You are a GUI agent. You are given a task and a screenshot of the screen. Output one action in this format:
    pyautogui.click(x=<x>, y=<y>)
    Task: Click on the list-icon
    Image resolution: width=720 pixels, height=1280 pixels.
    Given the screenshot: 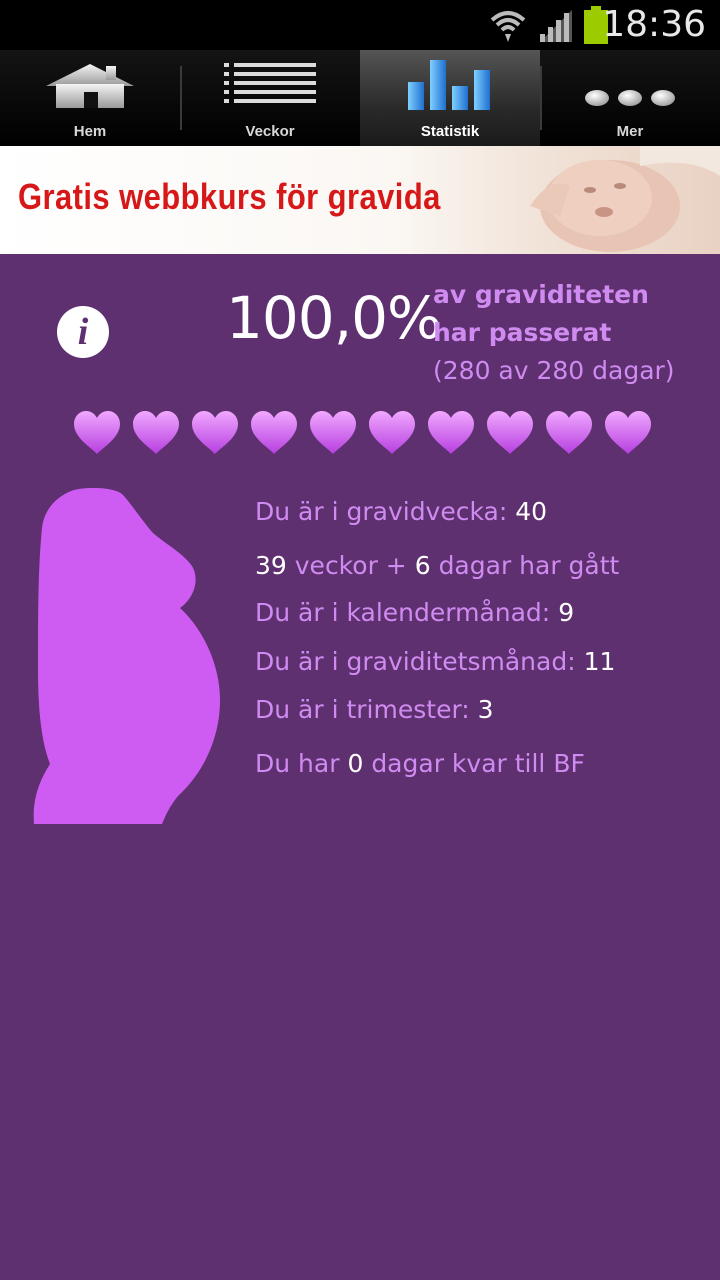 What is the action you would take?
    pyautogui.click(x=270, y=83)
    